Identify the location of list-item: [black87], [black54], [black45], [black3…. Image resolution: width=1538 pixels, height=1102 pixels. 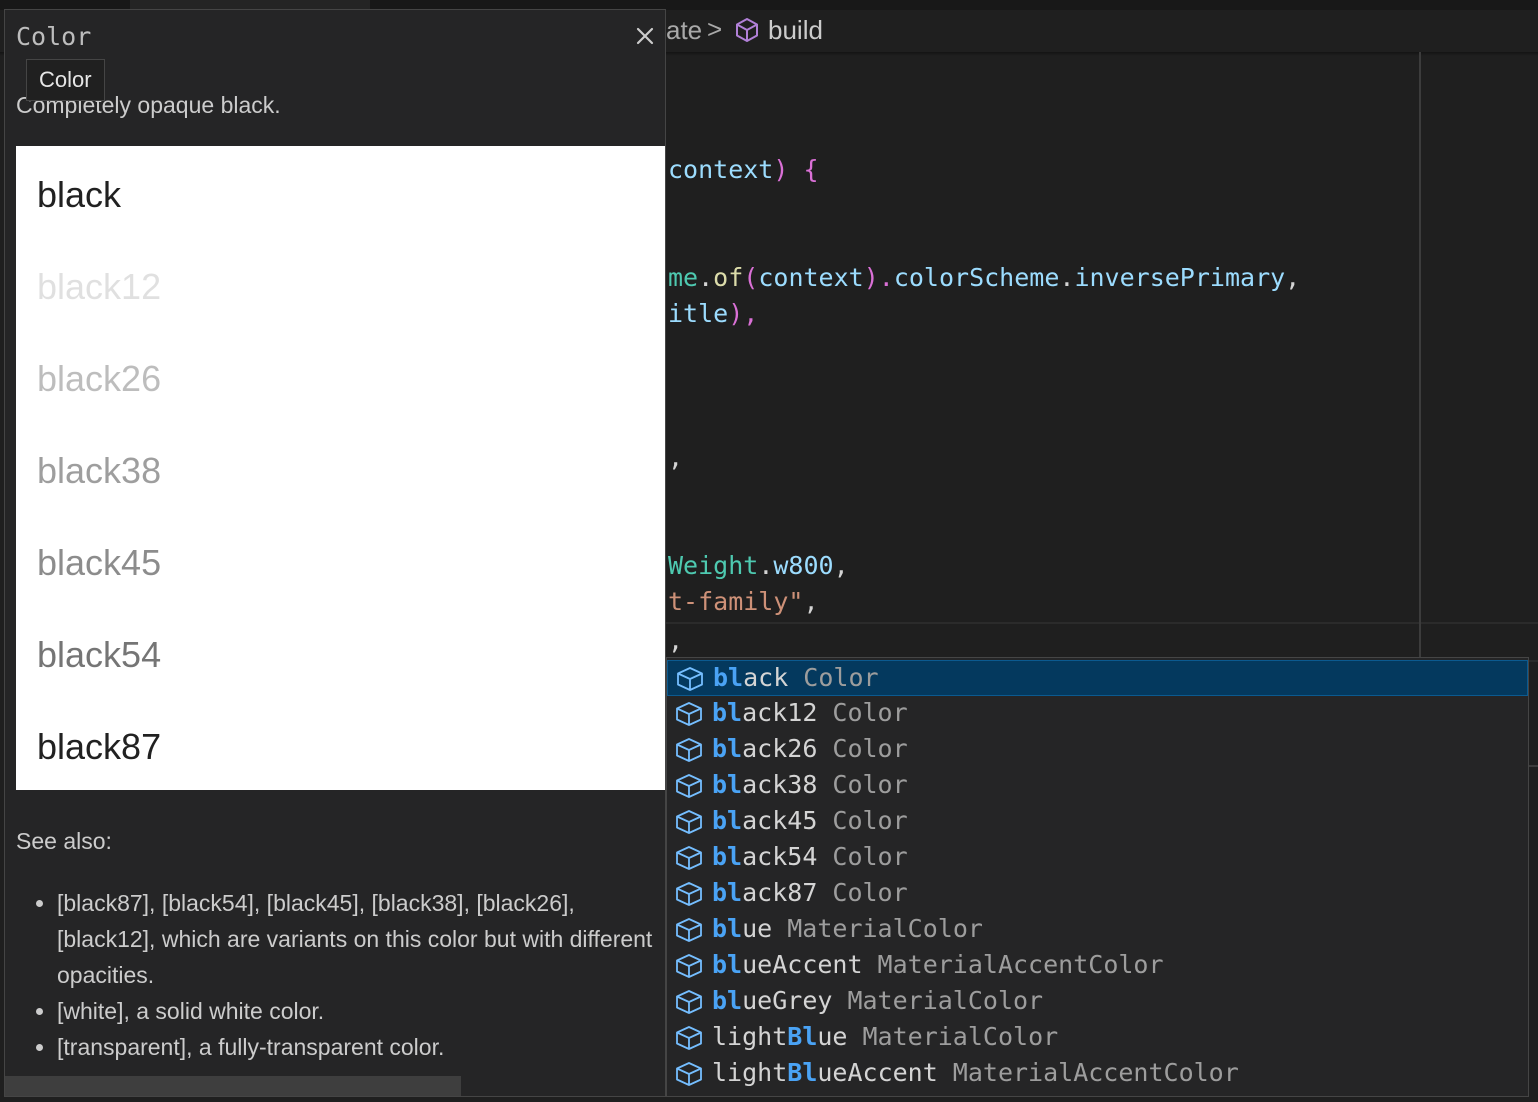
(356, 939).